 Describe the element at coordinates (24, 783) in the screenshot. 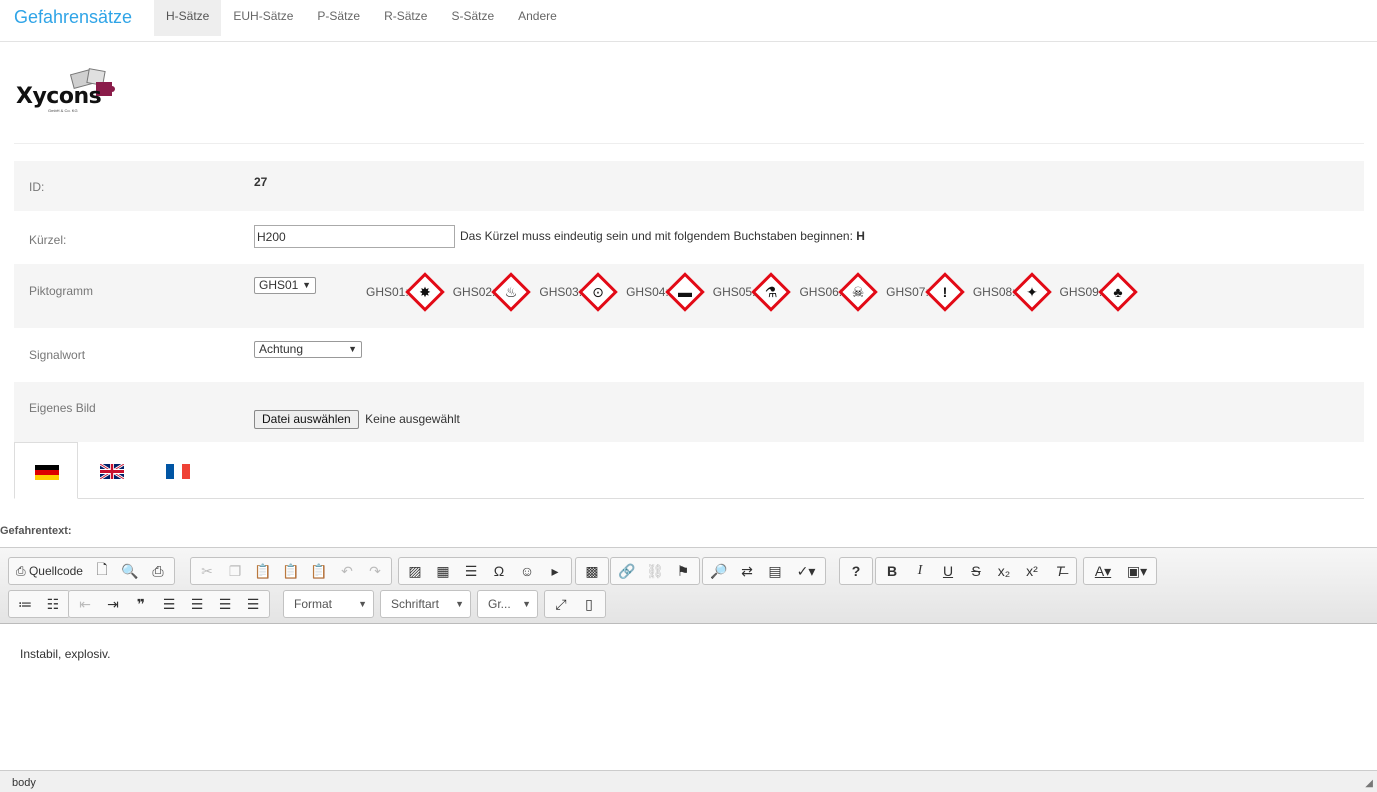

I see `element-path: body` at that location.